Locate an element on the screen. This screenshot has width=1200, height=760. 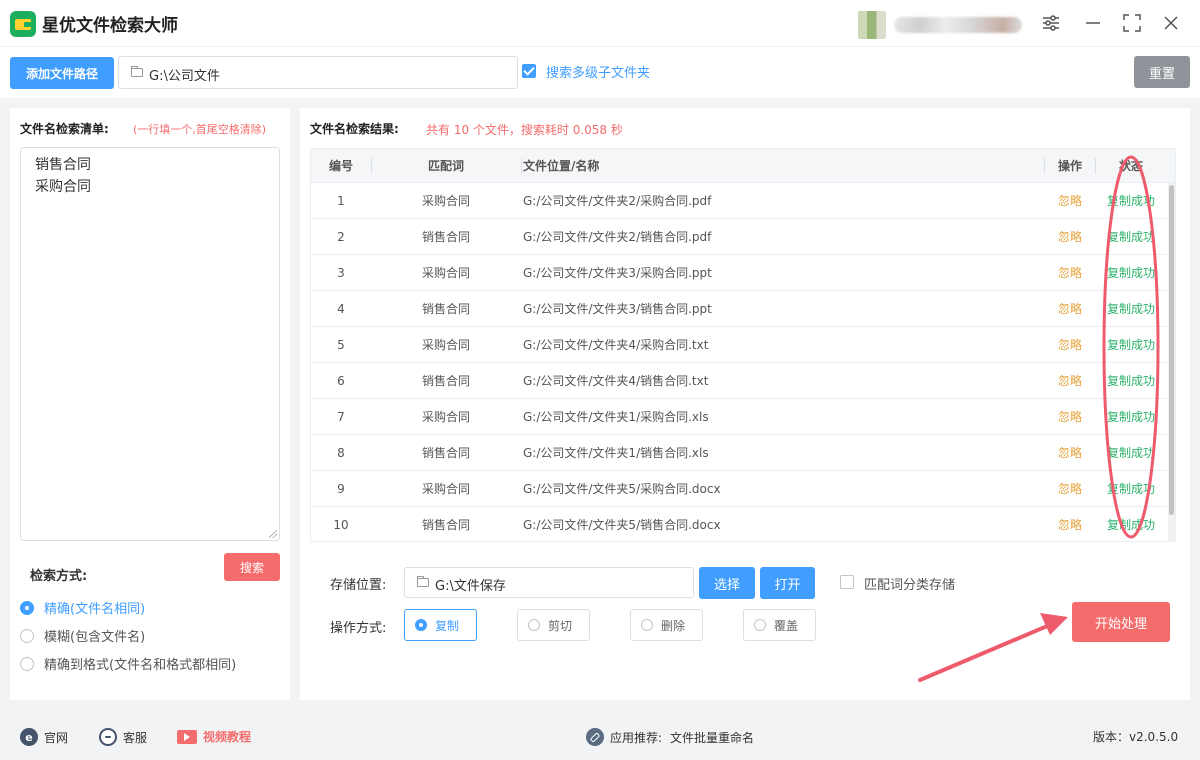
mode-fuzzy-option: 模糊(包含文件名) is located at coordinates (82, 635).